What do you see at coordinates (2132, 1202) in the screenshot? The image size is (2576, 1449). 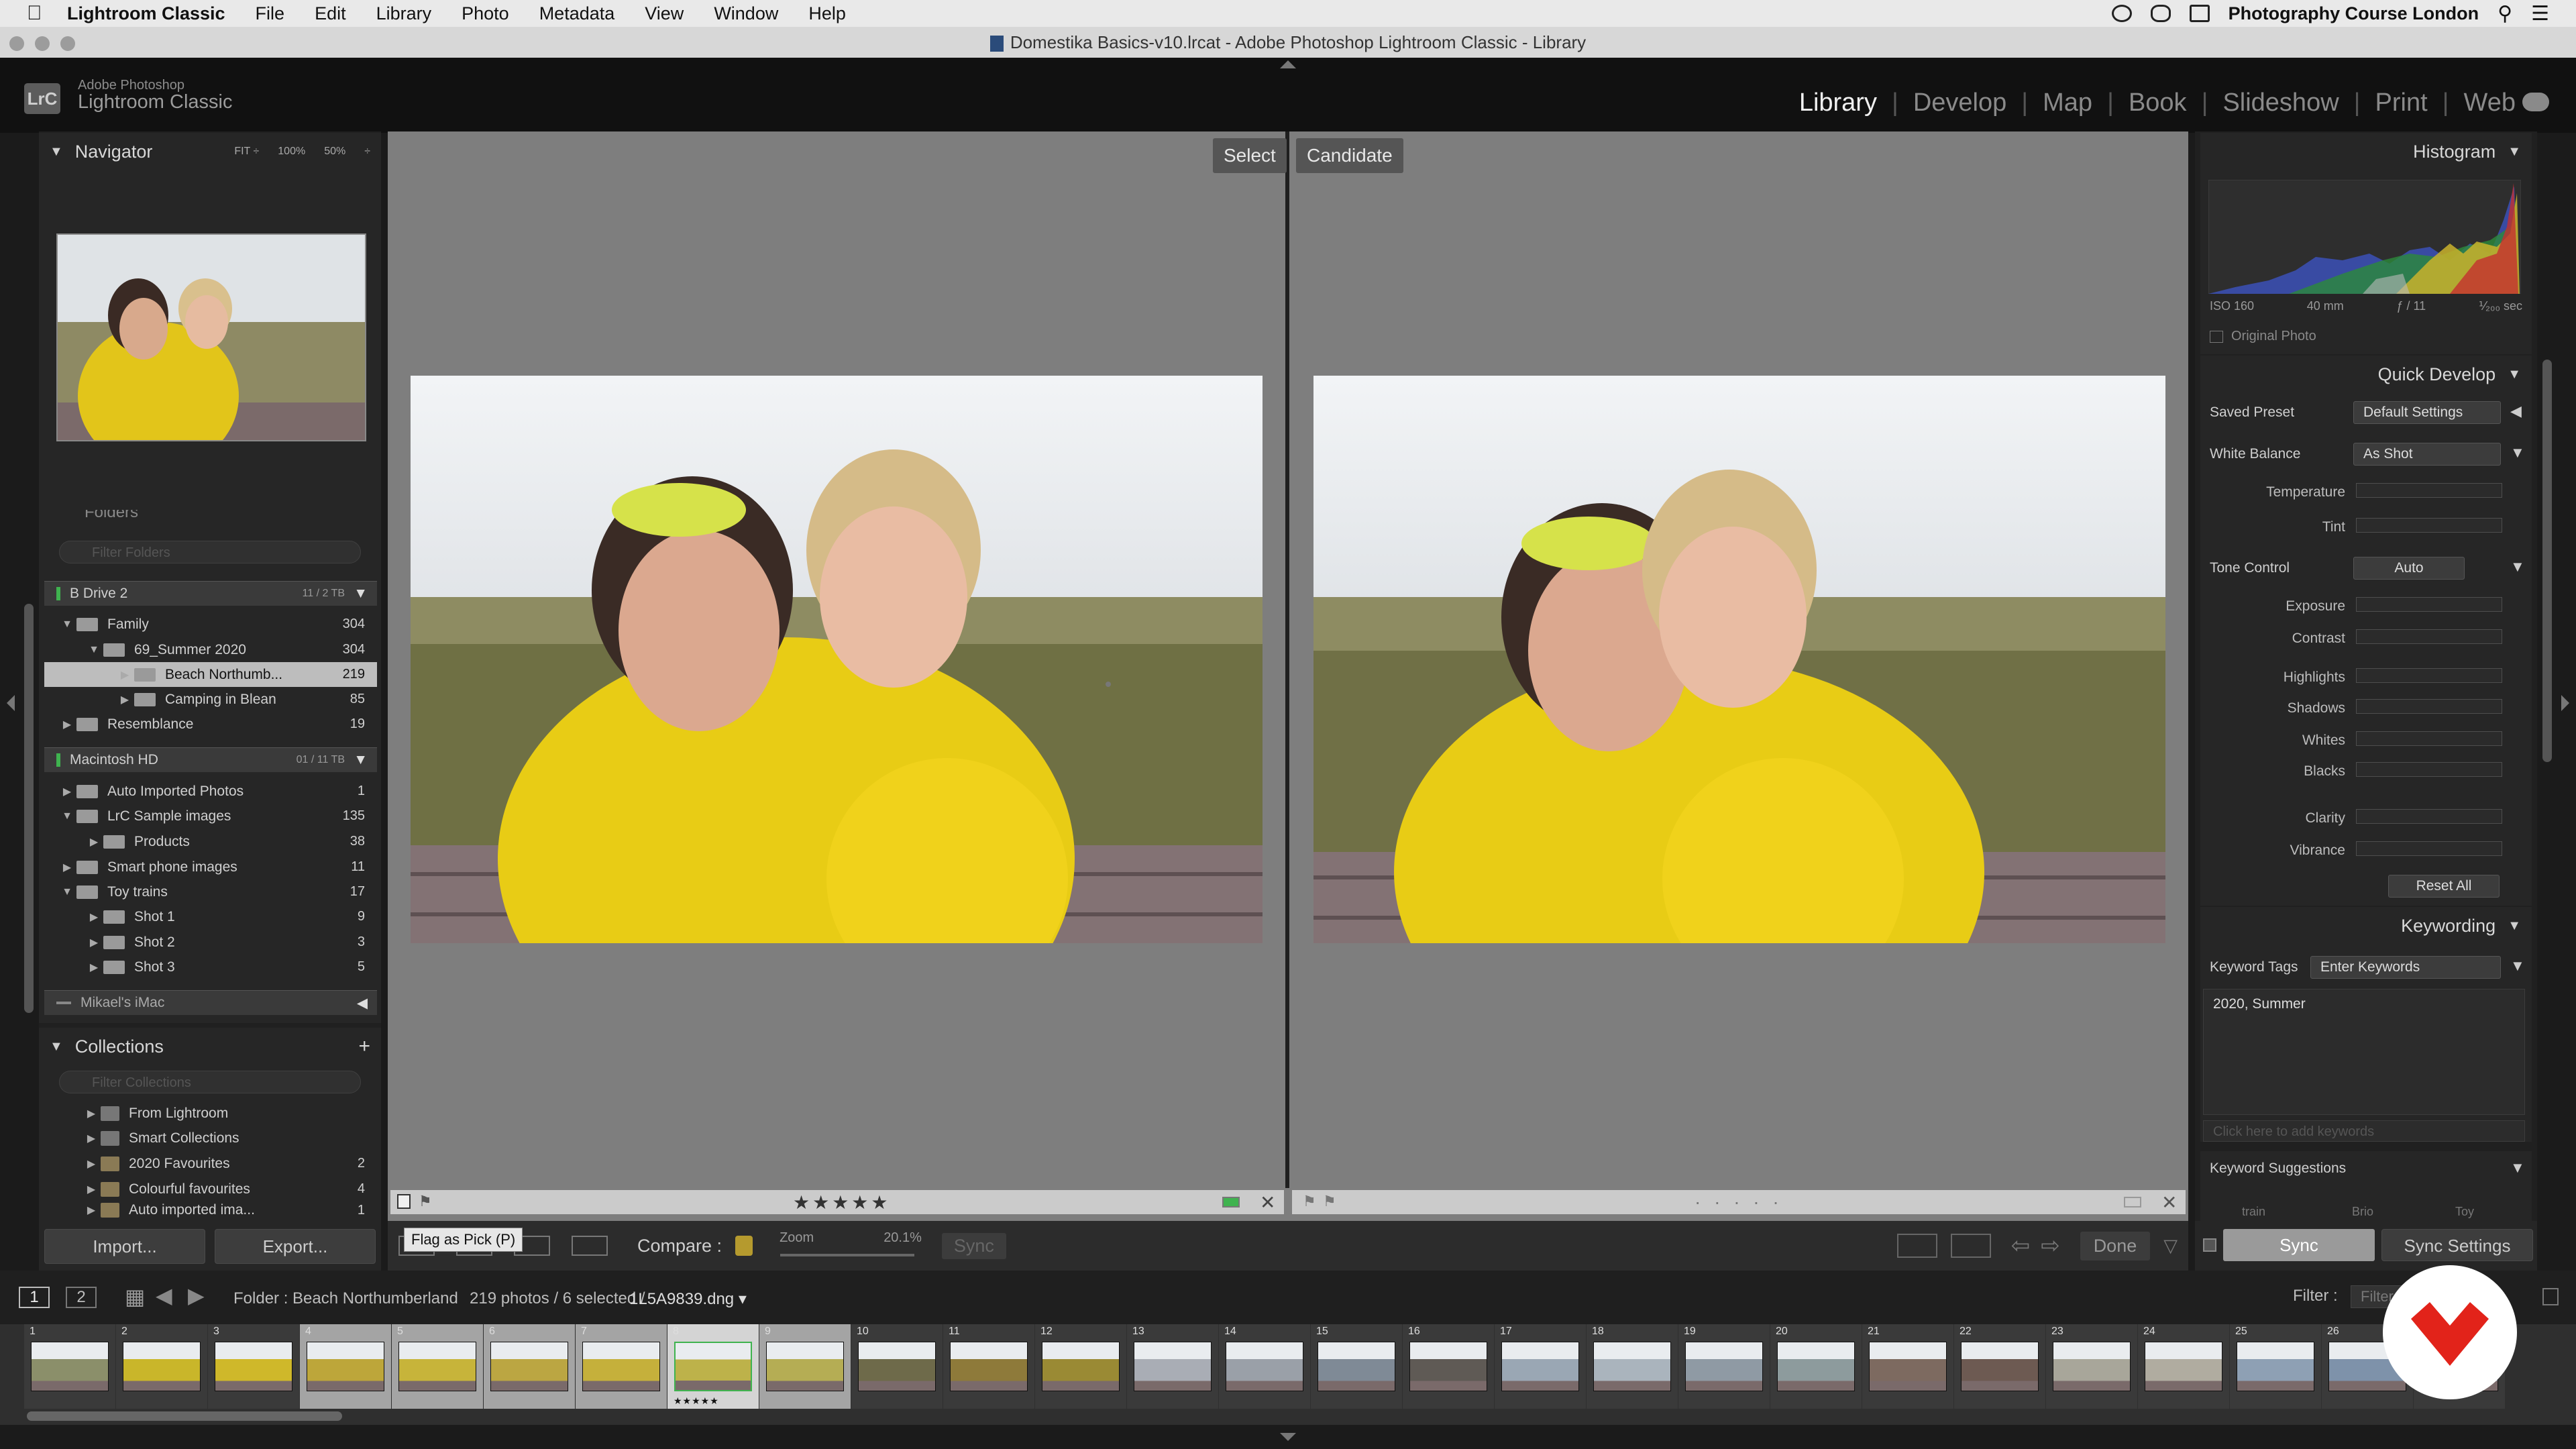 I see `color-label-none` at bounding box center [2132, 1202].